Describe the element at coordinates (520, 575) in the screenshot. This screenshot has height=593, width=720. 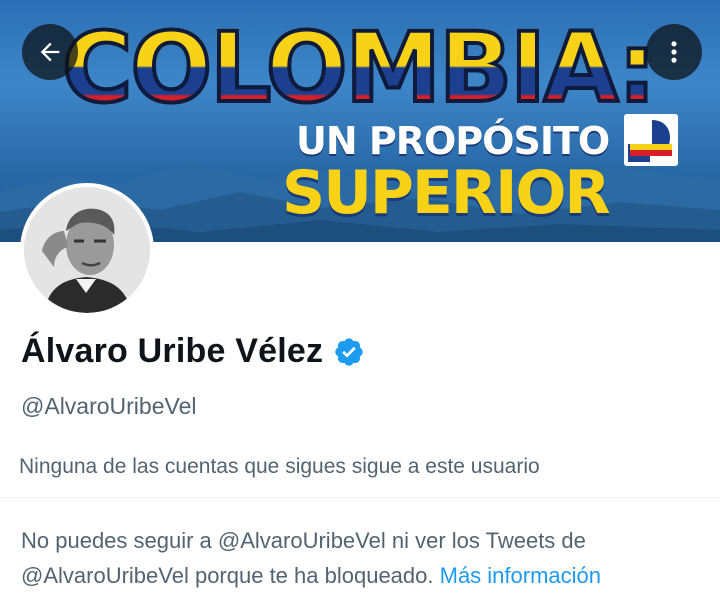
I see `more-info-link: Más información` at that location.